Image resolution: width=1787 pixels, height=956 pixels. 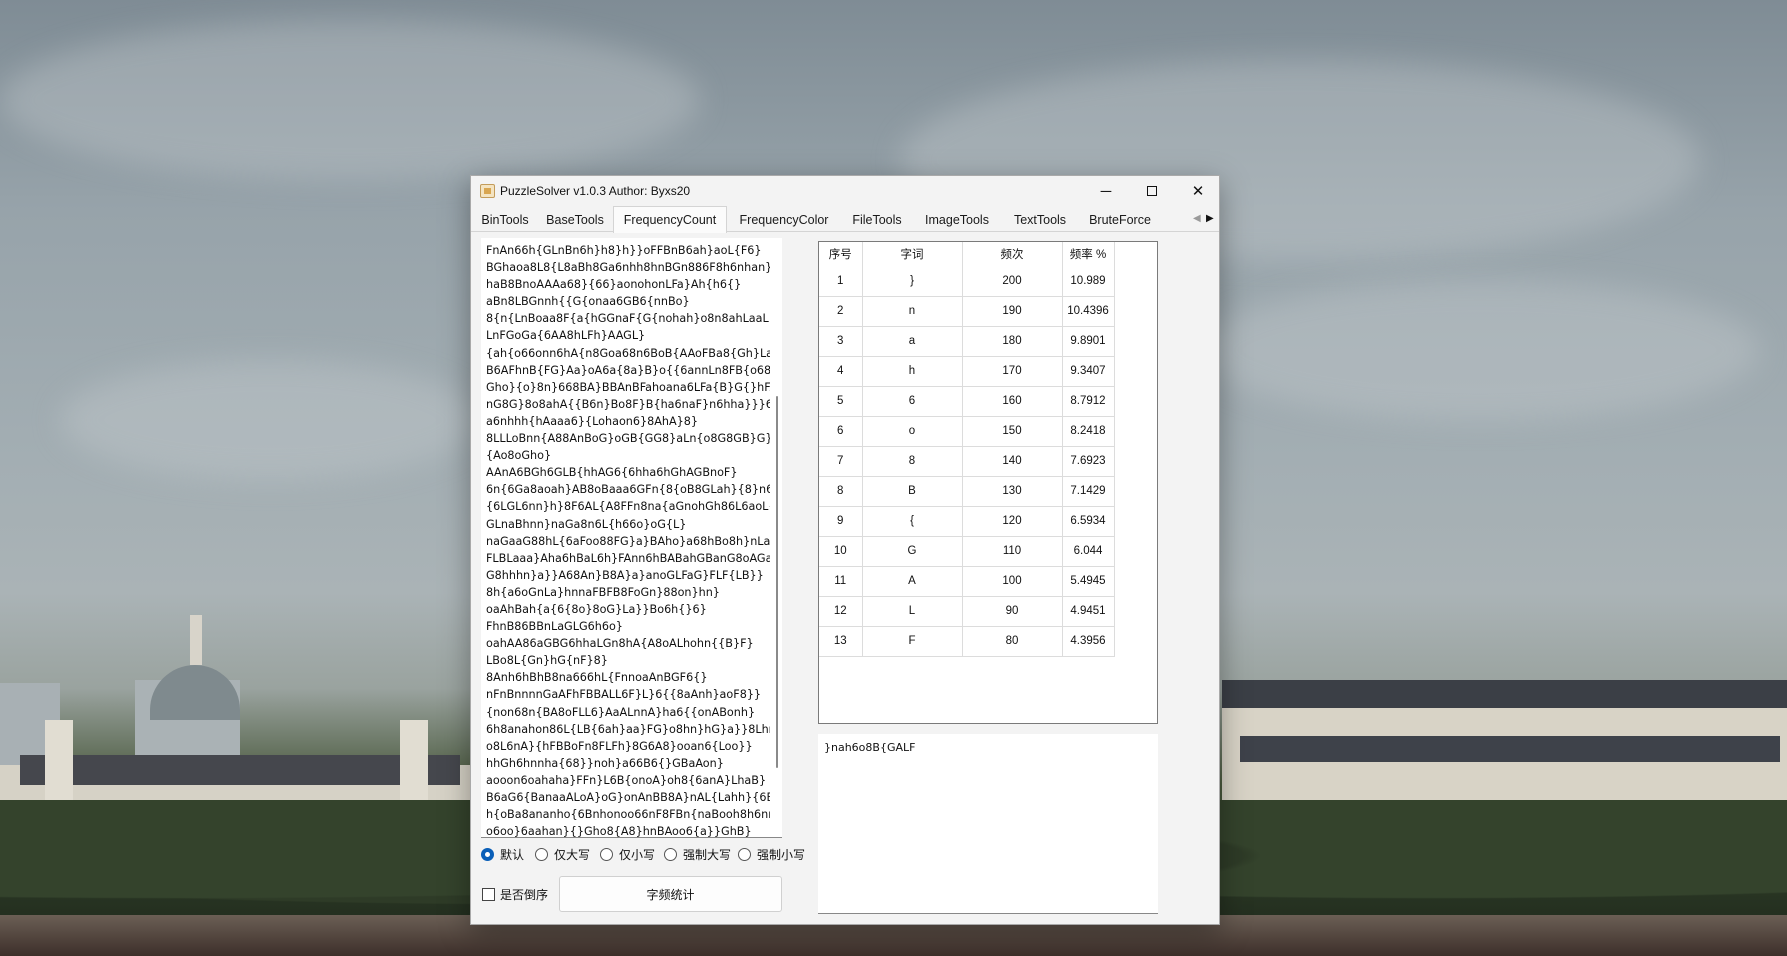 I want to click on header-char: 字词, so click(x=912, y=254).